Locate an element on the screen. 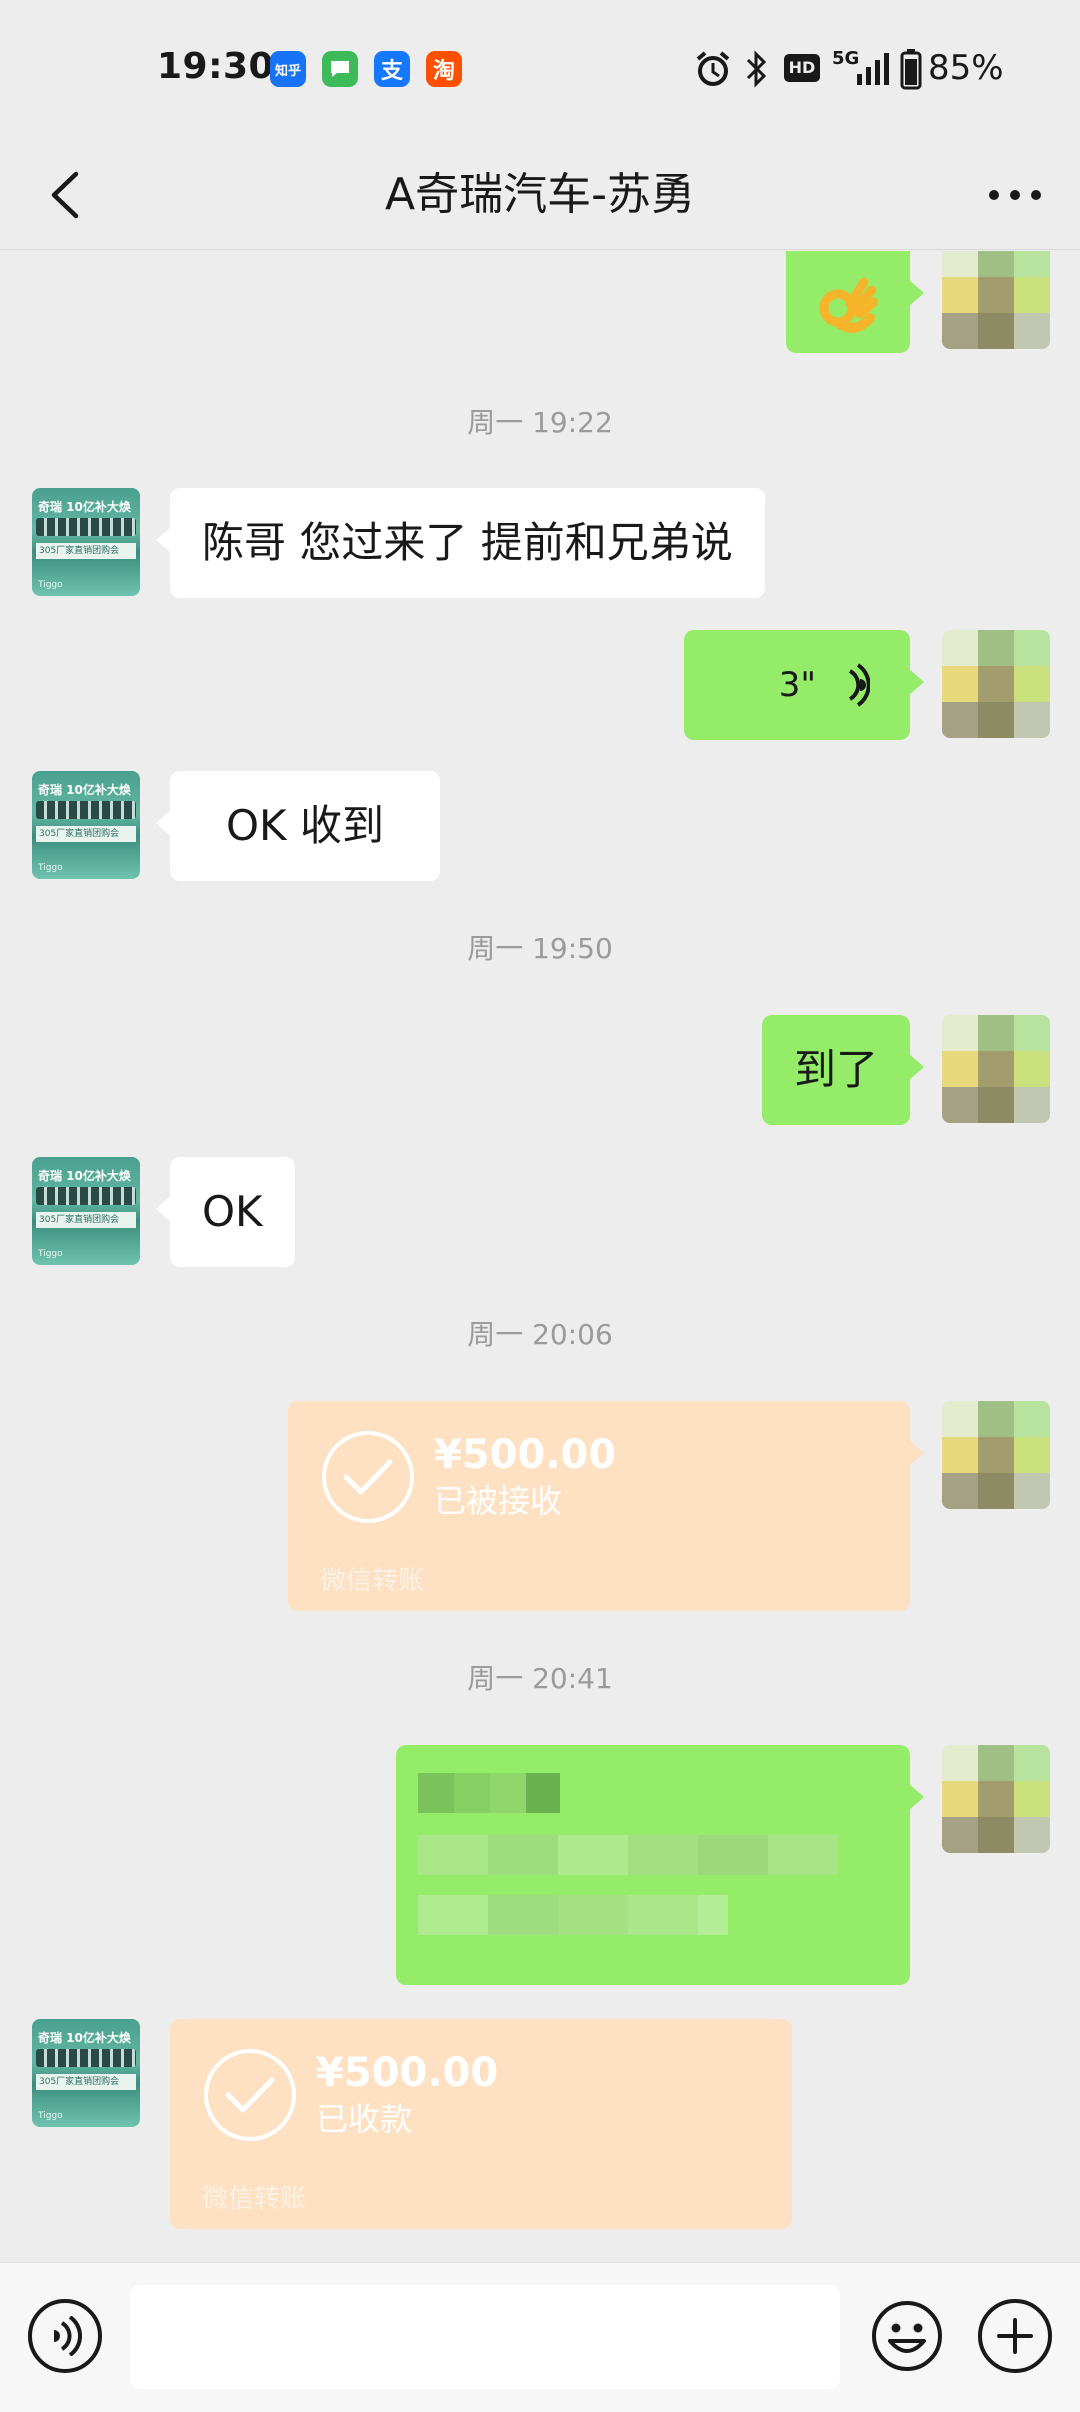  message-bubble-outgoing: 到了 is located at coordinates (843, 1070).